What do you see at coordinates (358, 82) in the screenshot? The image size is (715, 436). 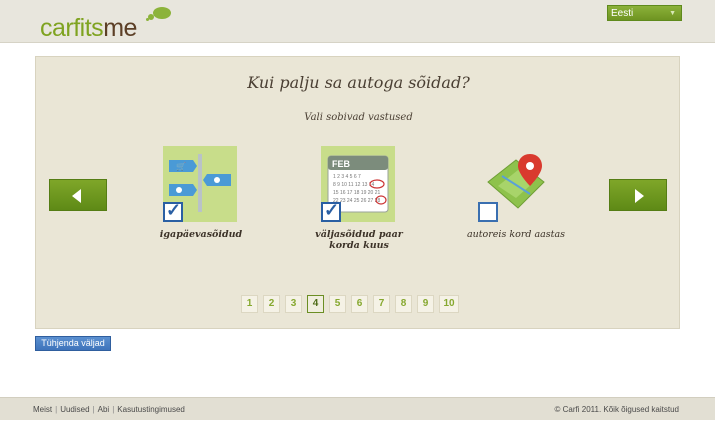 I see `question-title: Kui palju sa autoga sõidad?` at bounding box center [358, 82].